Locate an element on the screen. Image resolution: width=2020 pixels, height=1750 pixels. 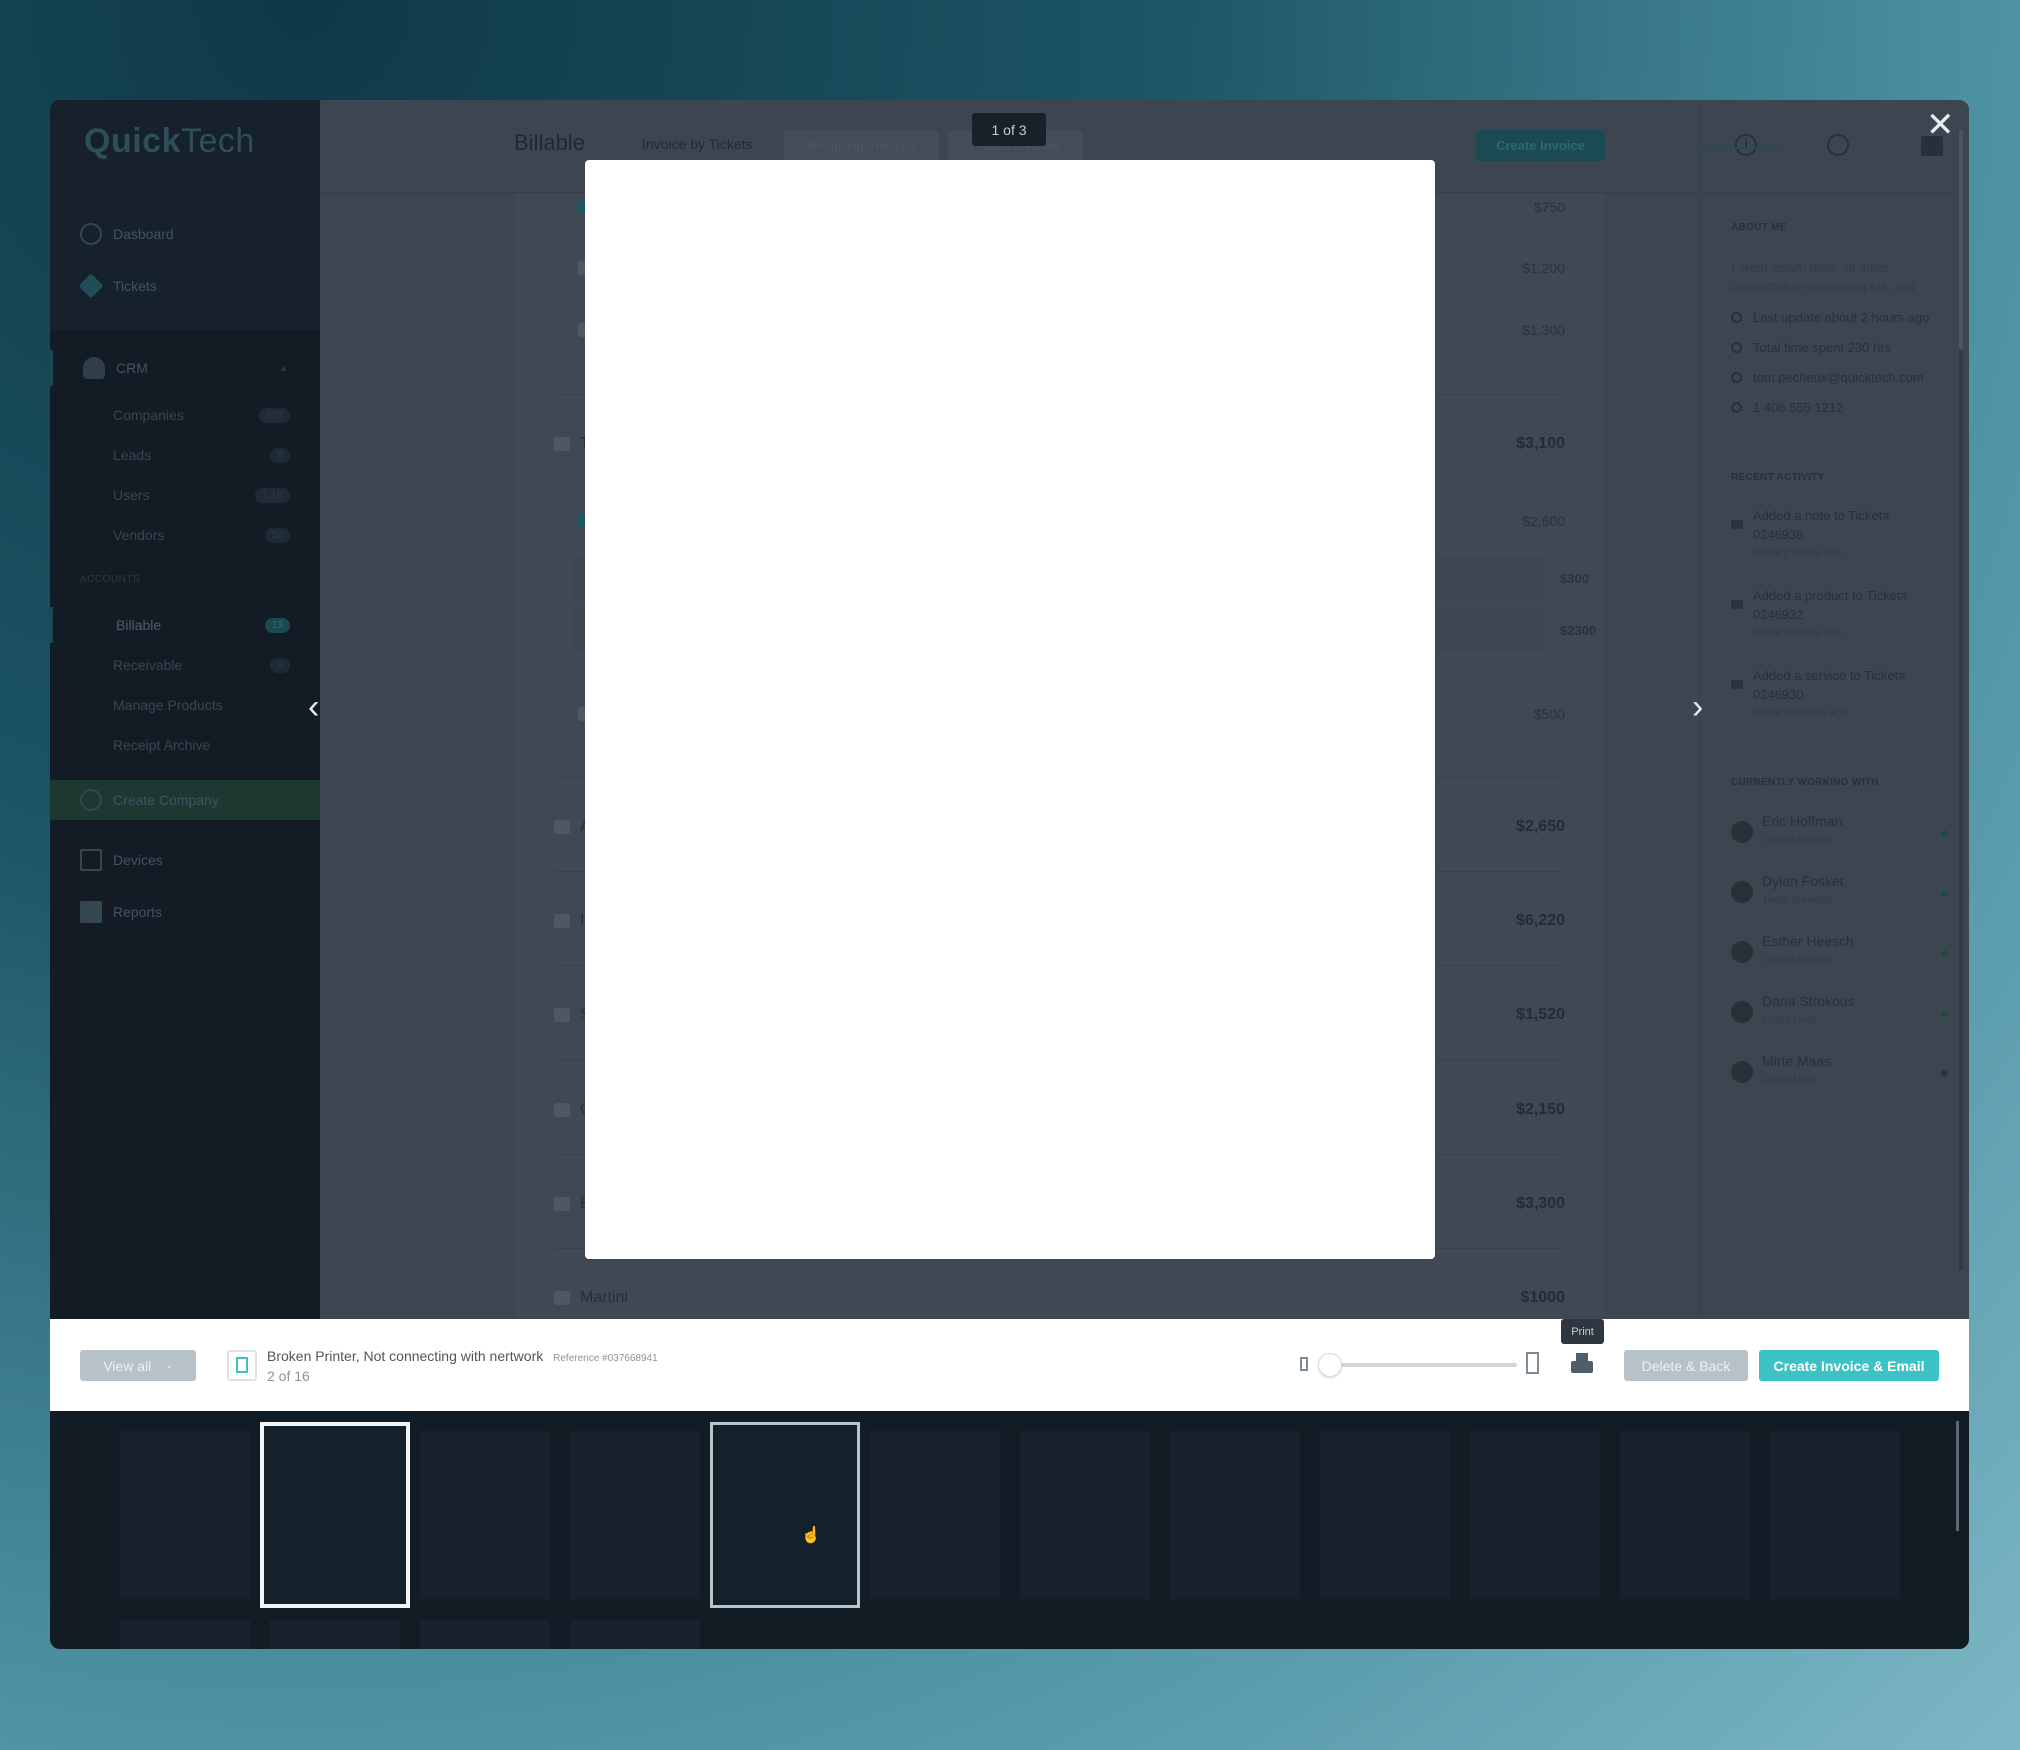
person-name: Mirte Maas is located at coordinates (1796, 1061).